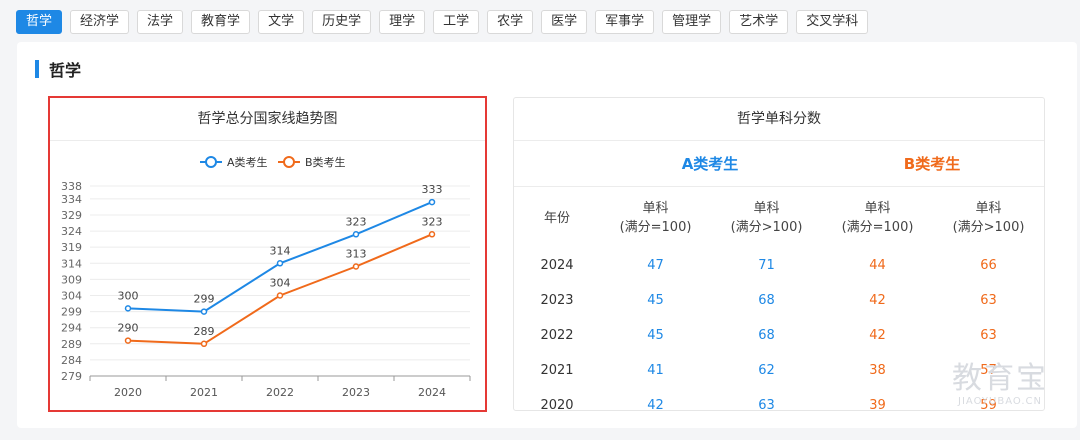 The image size is (1080, 440). Describe the element at coordinates (710, 164) in the screenshot. I see `group-a-label: A类考生` at that location.